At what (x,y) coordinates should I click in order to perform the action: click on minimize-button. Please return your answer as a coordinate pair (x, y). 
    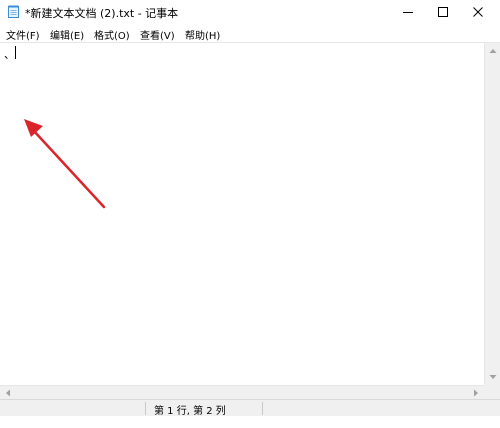
    Looking at the image, I should click on (408, 12).